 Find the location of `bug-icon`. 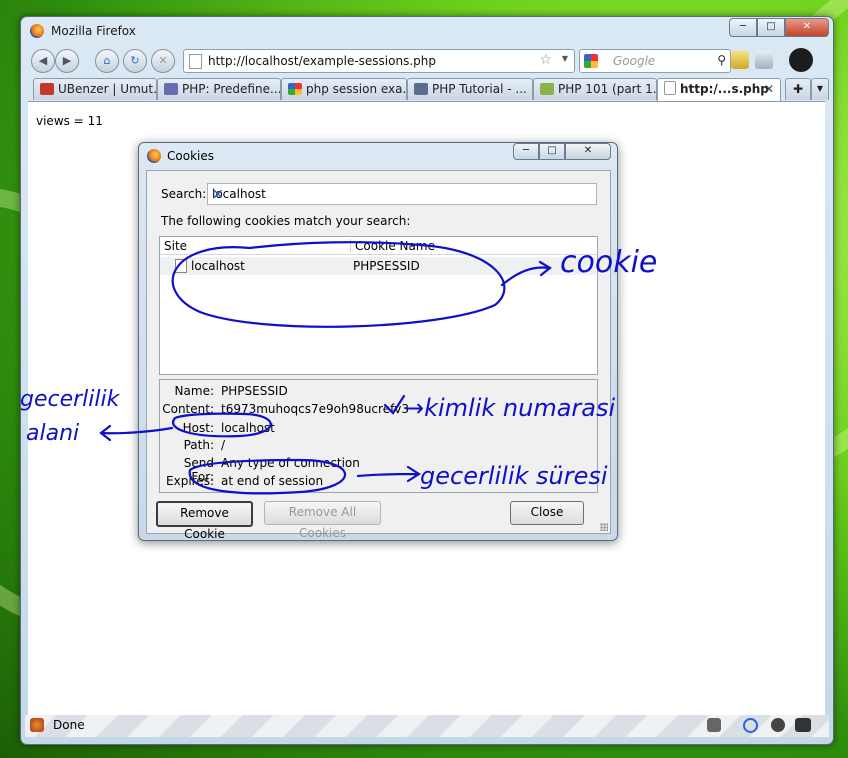

bug-icon is located at coordinates (778, 725).